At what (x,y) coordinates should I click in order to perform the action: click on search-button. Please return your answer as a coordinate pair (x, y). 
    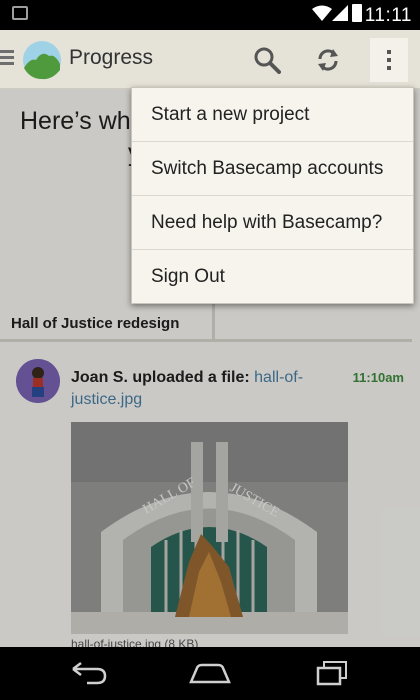
    Looking at the image, I should click on (267, 60).